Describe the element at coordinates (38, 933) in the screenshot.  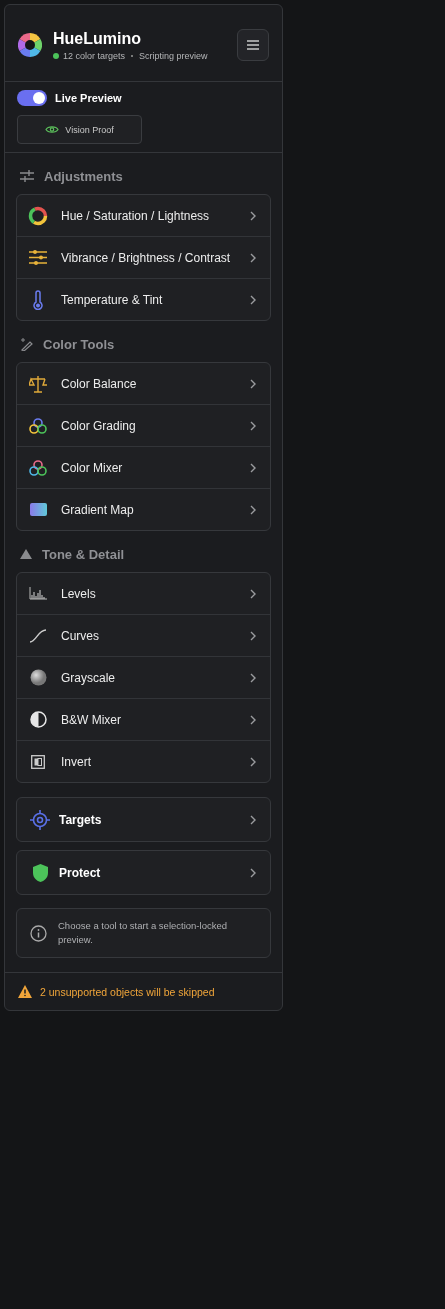
I see `info-icon` at that location.